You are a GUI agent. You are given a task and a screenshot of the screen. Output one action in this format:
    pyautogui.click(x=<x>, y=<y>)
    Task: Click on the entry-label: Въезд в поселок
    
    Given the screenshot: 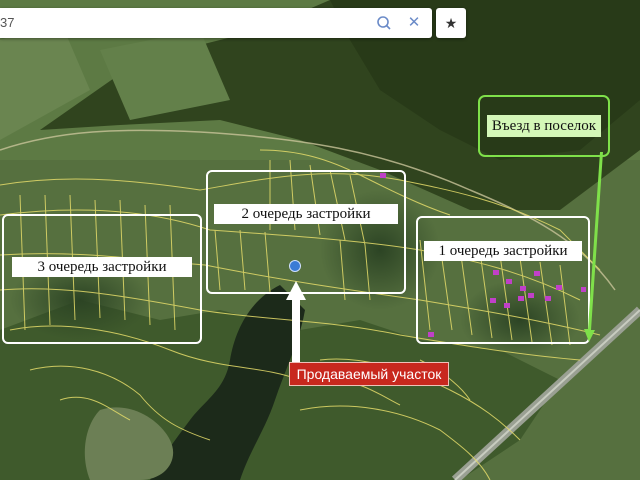 What is the action you would take?
    pyautogui.click(x=544, y=126)
    